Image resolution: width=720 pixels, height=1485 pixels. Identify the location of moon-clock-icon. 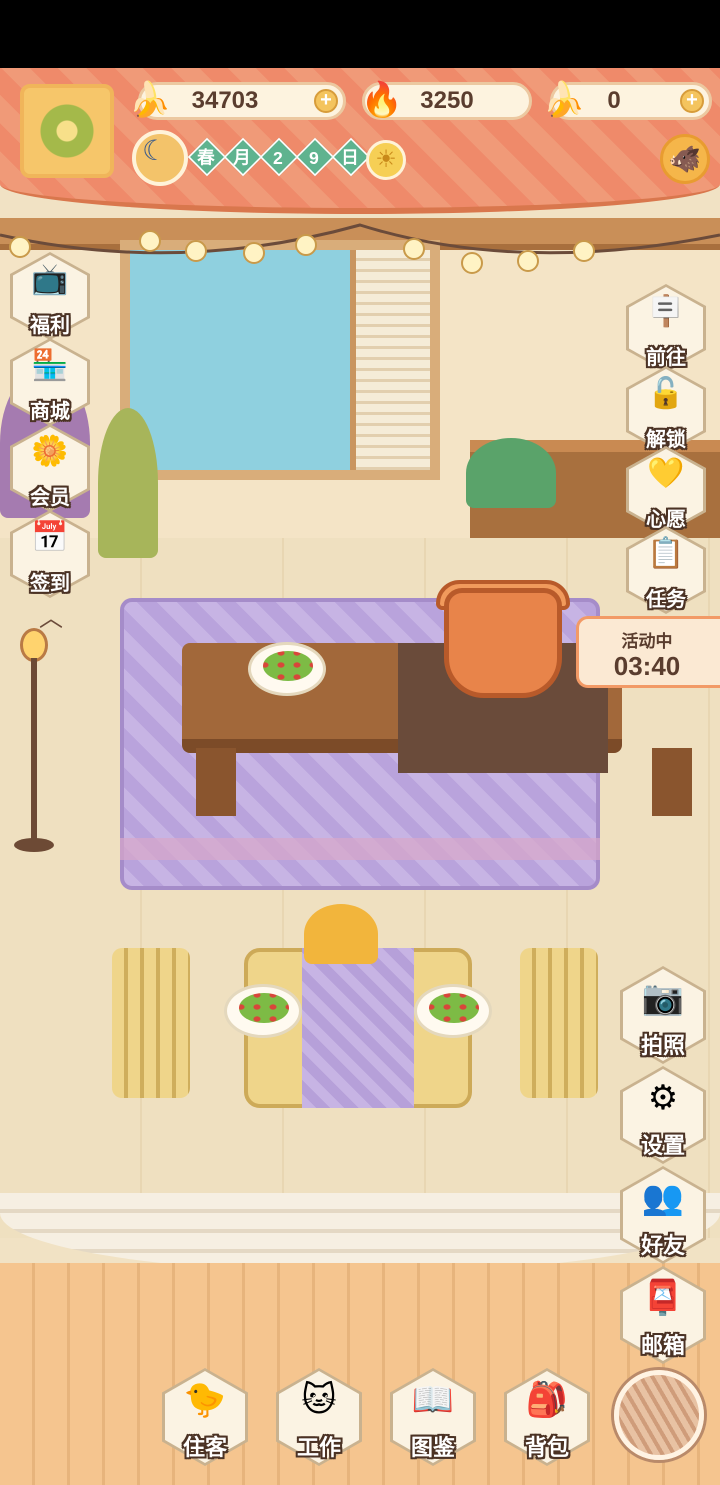
(160, 158).